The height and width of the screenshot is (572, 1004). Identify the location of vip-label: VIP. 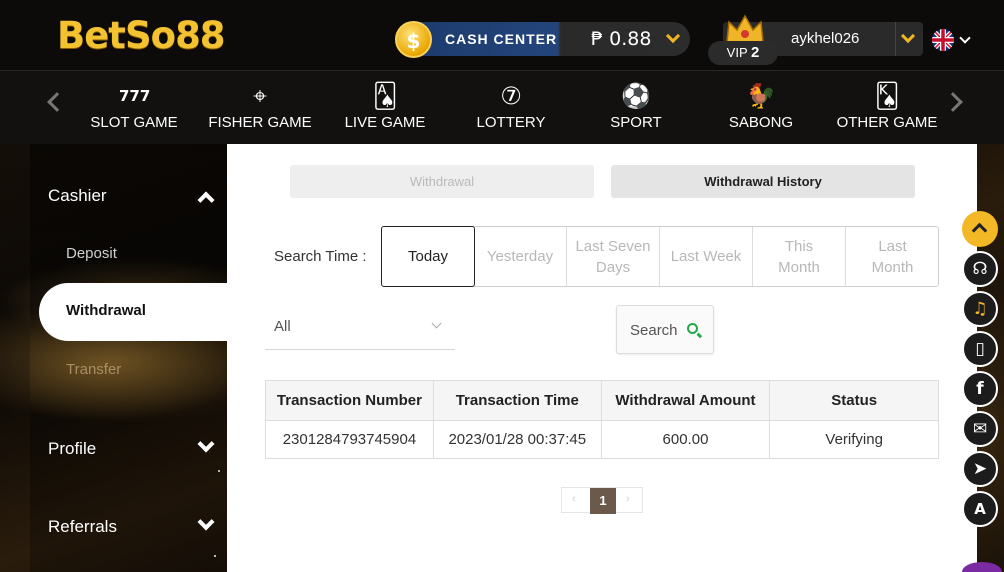
(737, 52).